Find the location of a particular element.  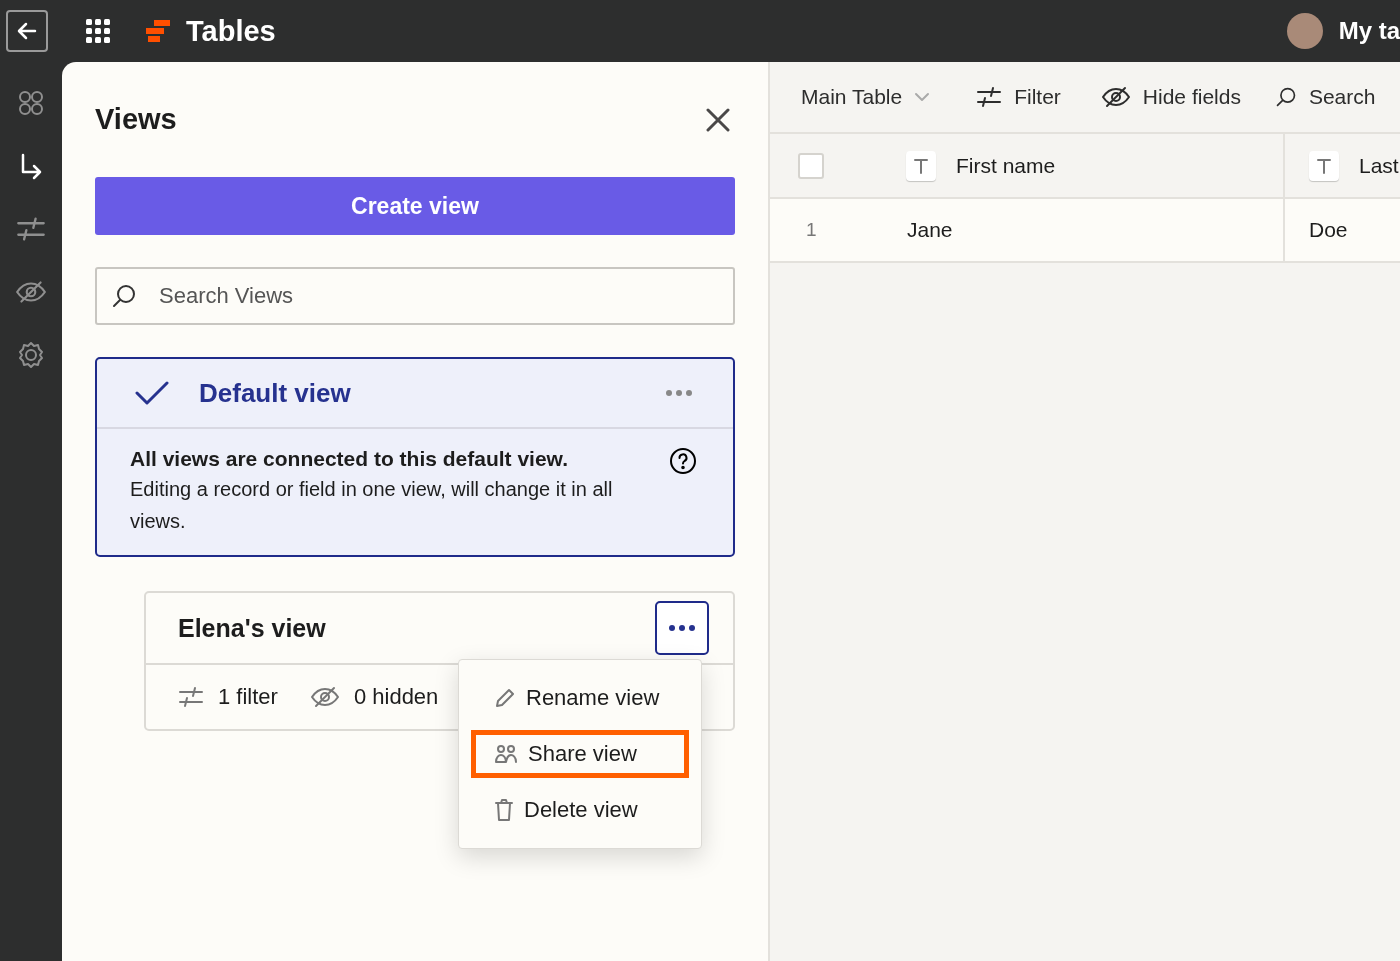

app-grid-icon is located at coordinates (98, 31).